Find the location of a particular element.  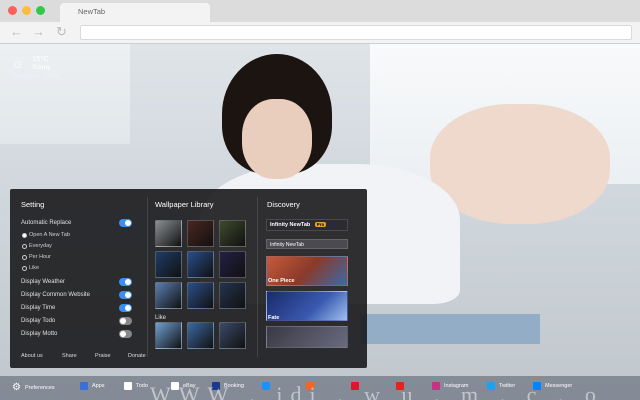

todo-icon is located at coordinates (128, 386).